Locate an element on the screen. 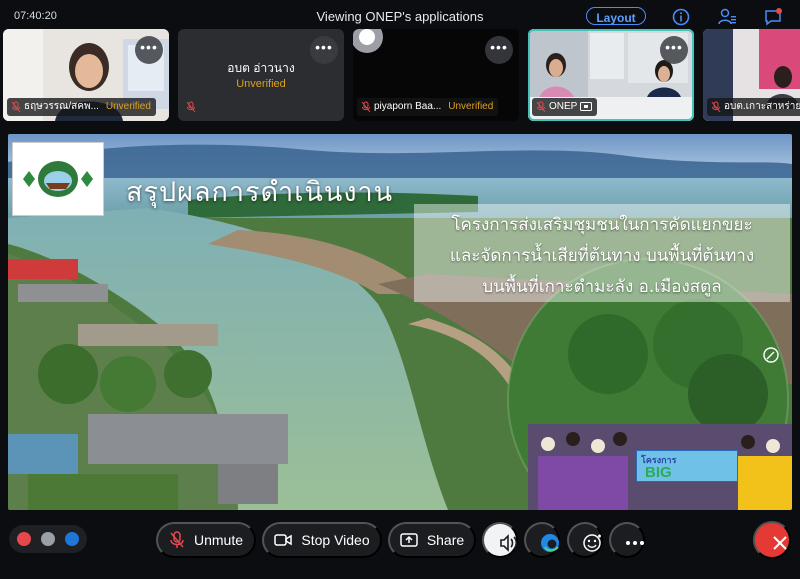 The width and height of the screenshot is (800, 579). stop-video-button: Stop Video is located at coordinates (322, 540).